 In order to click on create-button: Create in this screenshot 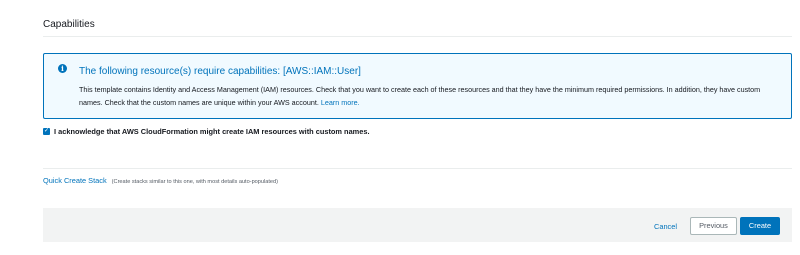, I will do `click(760, 226)`.